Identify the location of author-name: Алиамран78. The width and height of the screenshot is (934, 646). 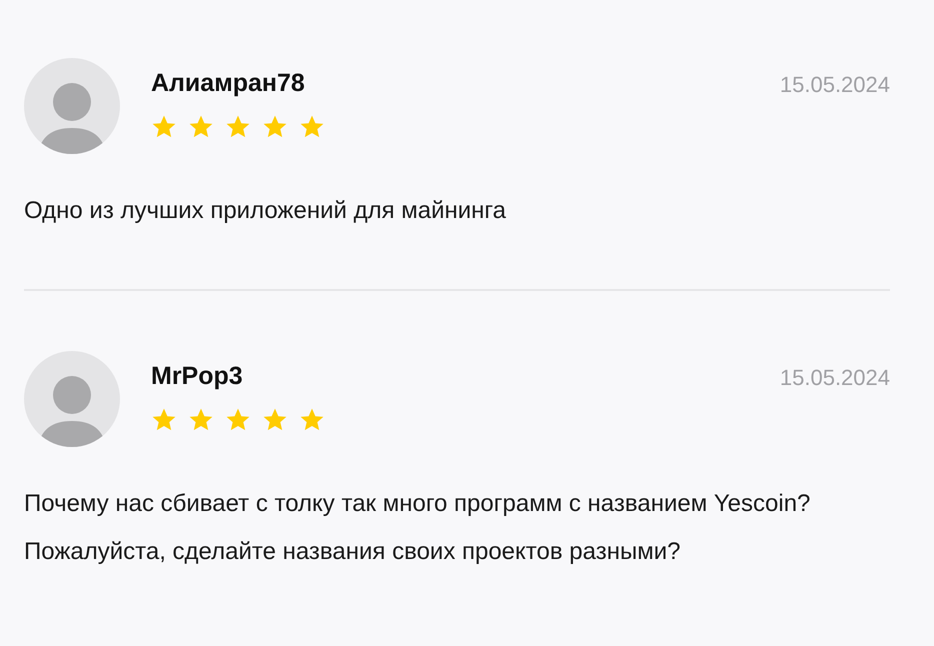
(228, 83).